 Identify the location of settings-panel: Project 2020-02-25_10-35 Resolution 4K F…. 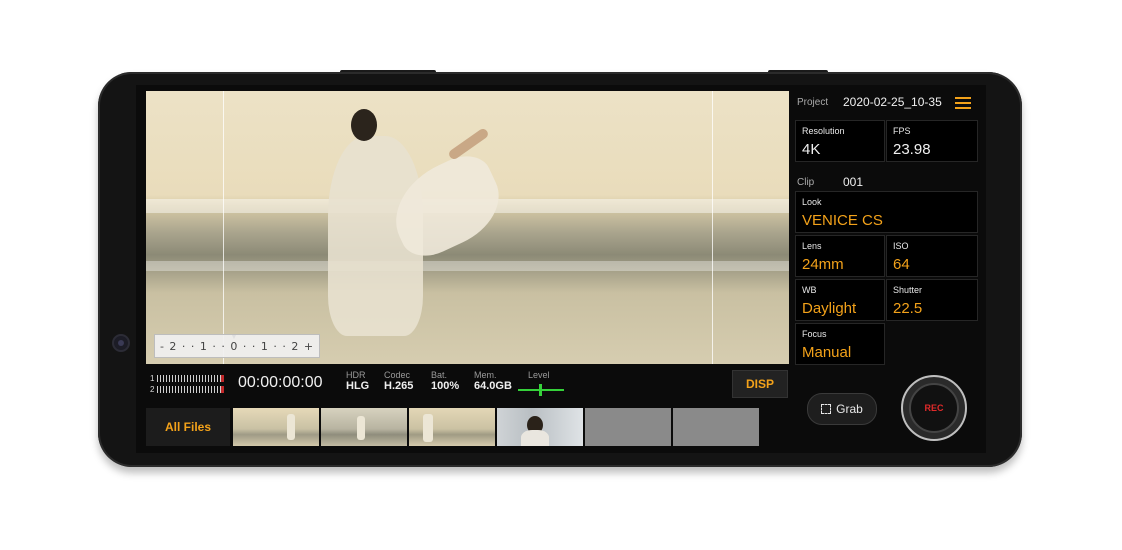
(889, 269).